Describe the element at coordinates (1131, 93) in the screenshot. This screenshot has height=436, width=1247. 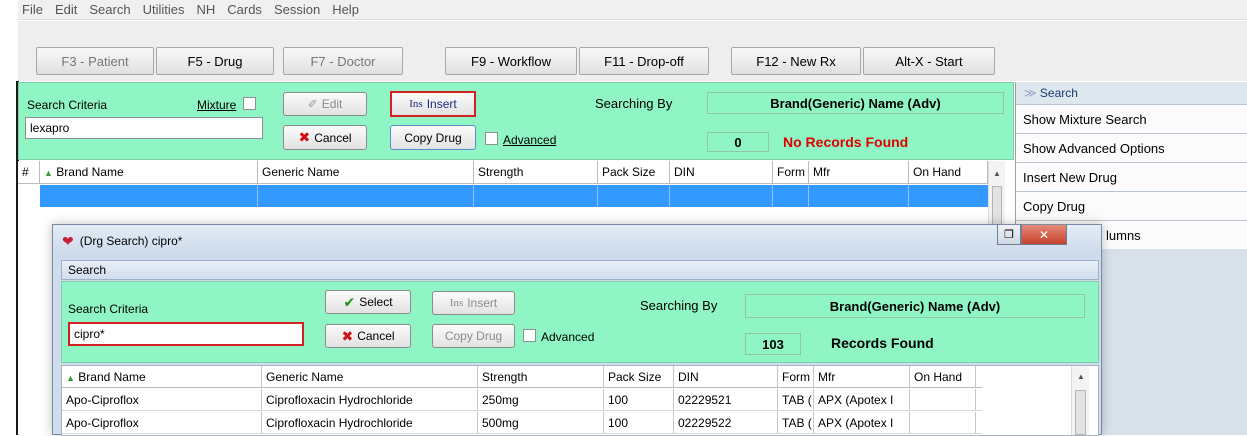
I see `side-panel-header: ≫ Search` at that location.